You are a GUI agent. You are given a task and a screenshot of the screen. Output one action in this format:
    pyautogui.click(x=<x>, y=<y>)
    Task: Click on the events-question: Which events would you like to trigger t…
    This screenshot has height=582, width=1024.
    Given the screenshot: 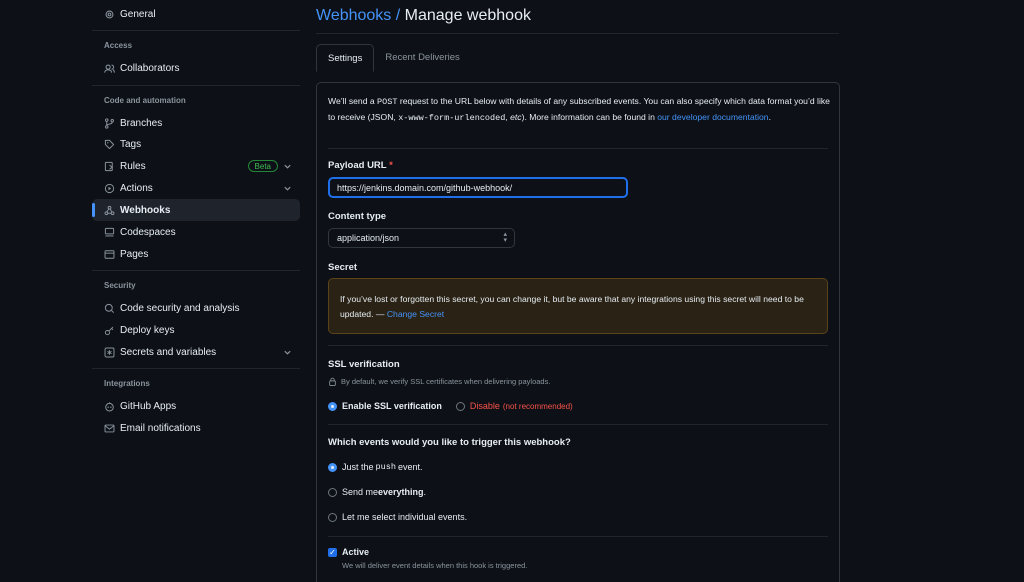 What is the action you would take?
    pyautogui.click(x=449, y=442)
    